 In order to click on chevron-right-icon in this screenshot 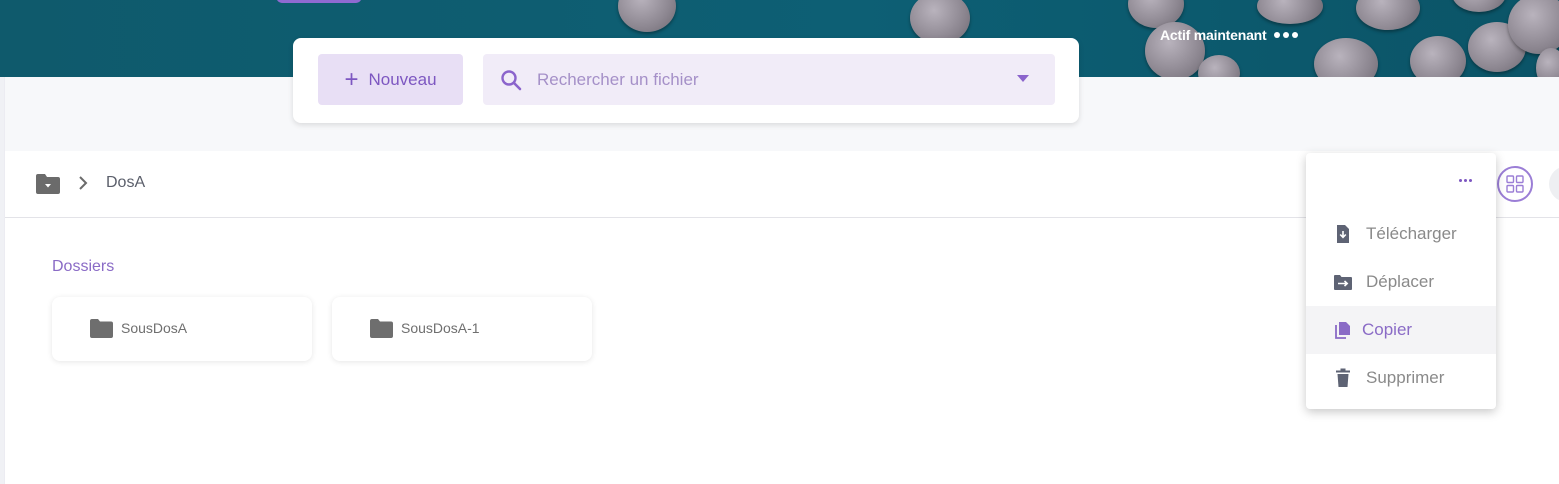, I will do `click(83, 183)`.